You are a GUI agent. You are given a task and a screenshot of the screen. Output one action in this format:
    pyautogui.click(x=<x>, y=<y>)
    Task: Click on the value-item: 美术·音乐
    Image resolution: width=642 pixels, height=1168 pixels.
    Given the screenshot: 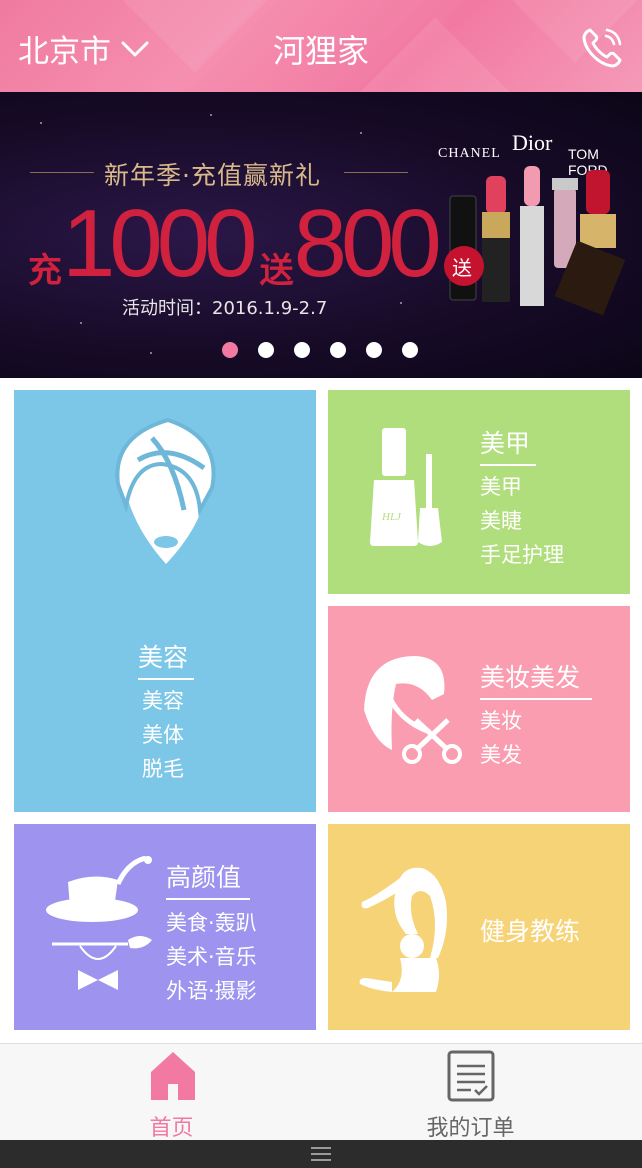 What is the action you would take?
    pyautogui.click(x=211, y=957)
    